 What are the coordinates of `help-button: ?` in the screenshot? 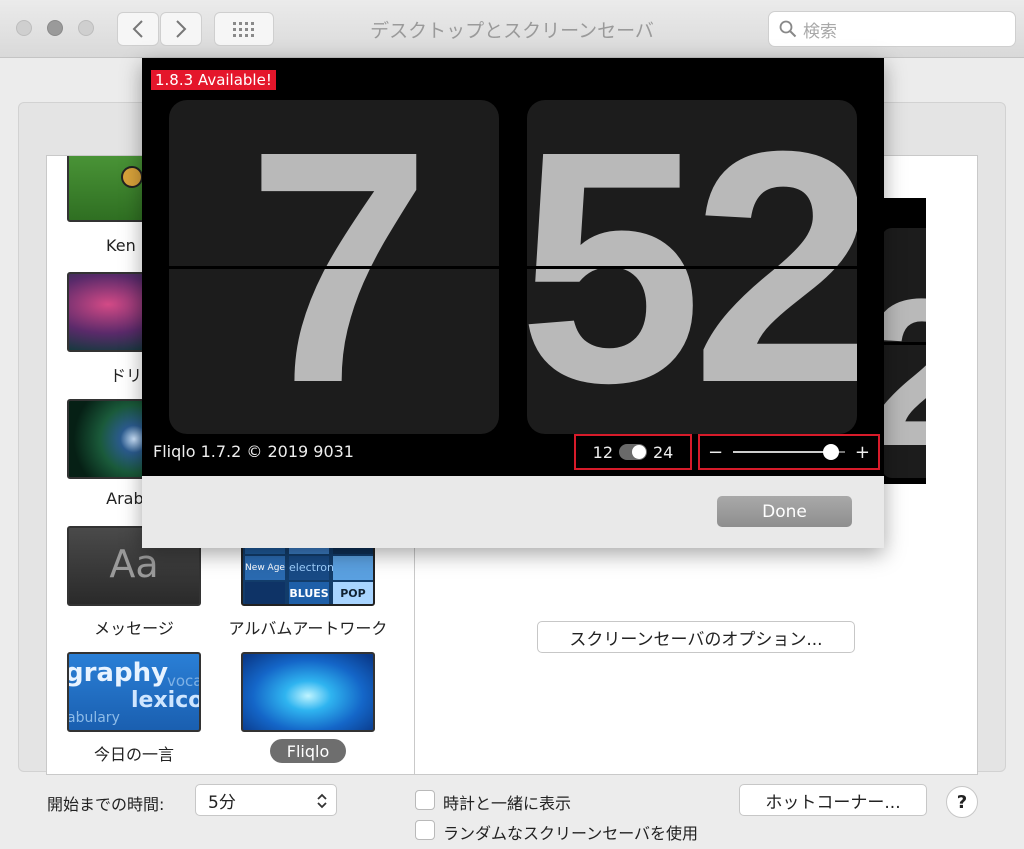 It's located at (962, 802).